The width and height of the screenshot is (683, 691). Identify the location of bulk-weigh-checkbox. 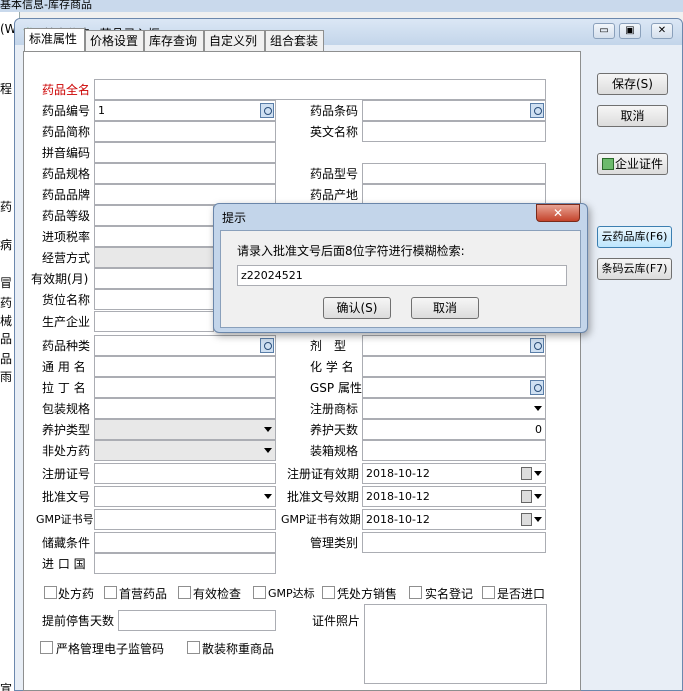
(193, 647).